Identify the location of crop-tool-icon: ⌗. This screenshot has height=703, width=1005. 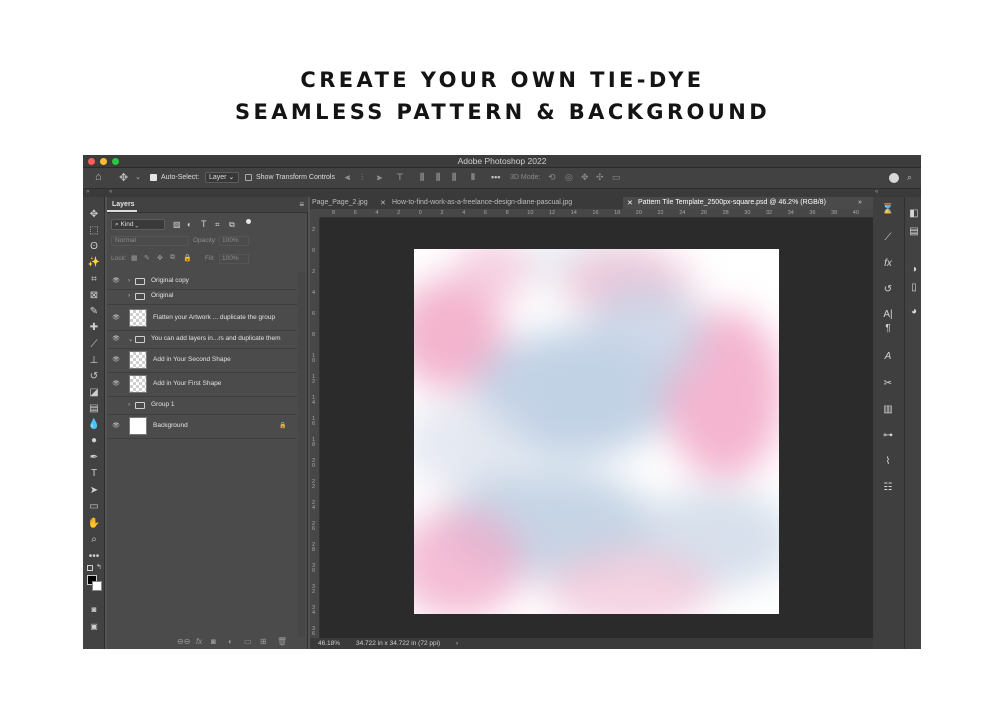
(94, 280).